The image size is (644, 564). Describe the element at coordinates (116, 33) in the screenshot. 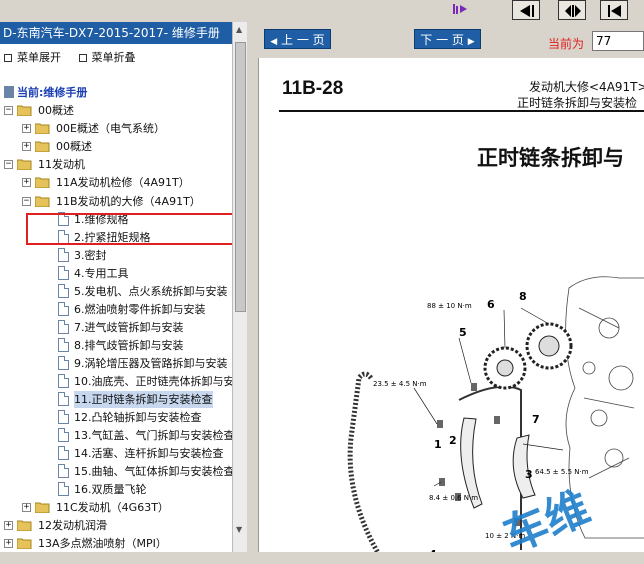

I see `window-title: D-东南汽车-DX7-2015-2017- 维修手册` at that location.